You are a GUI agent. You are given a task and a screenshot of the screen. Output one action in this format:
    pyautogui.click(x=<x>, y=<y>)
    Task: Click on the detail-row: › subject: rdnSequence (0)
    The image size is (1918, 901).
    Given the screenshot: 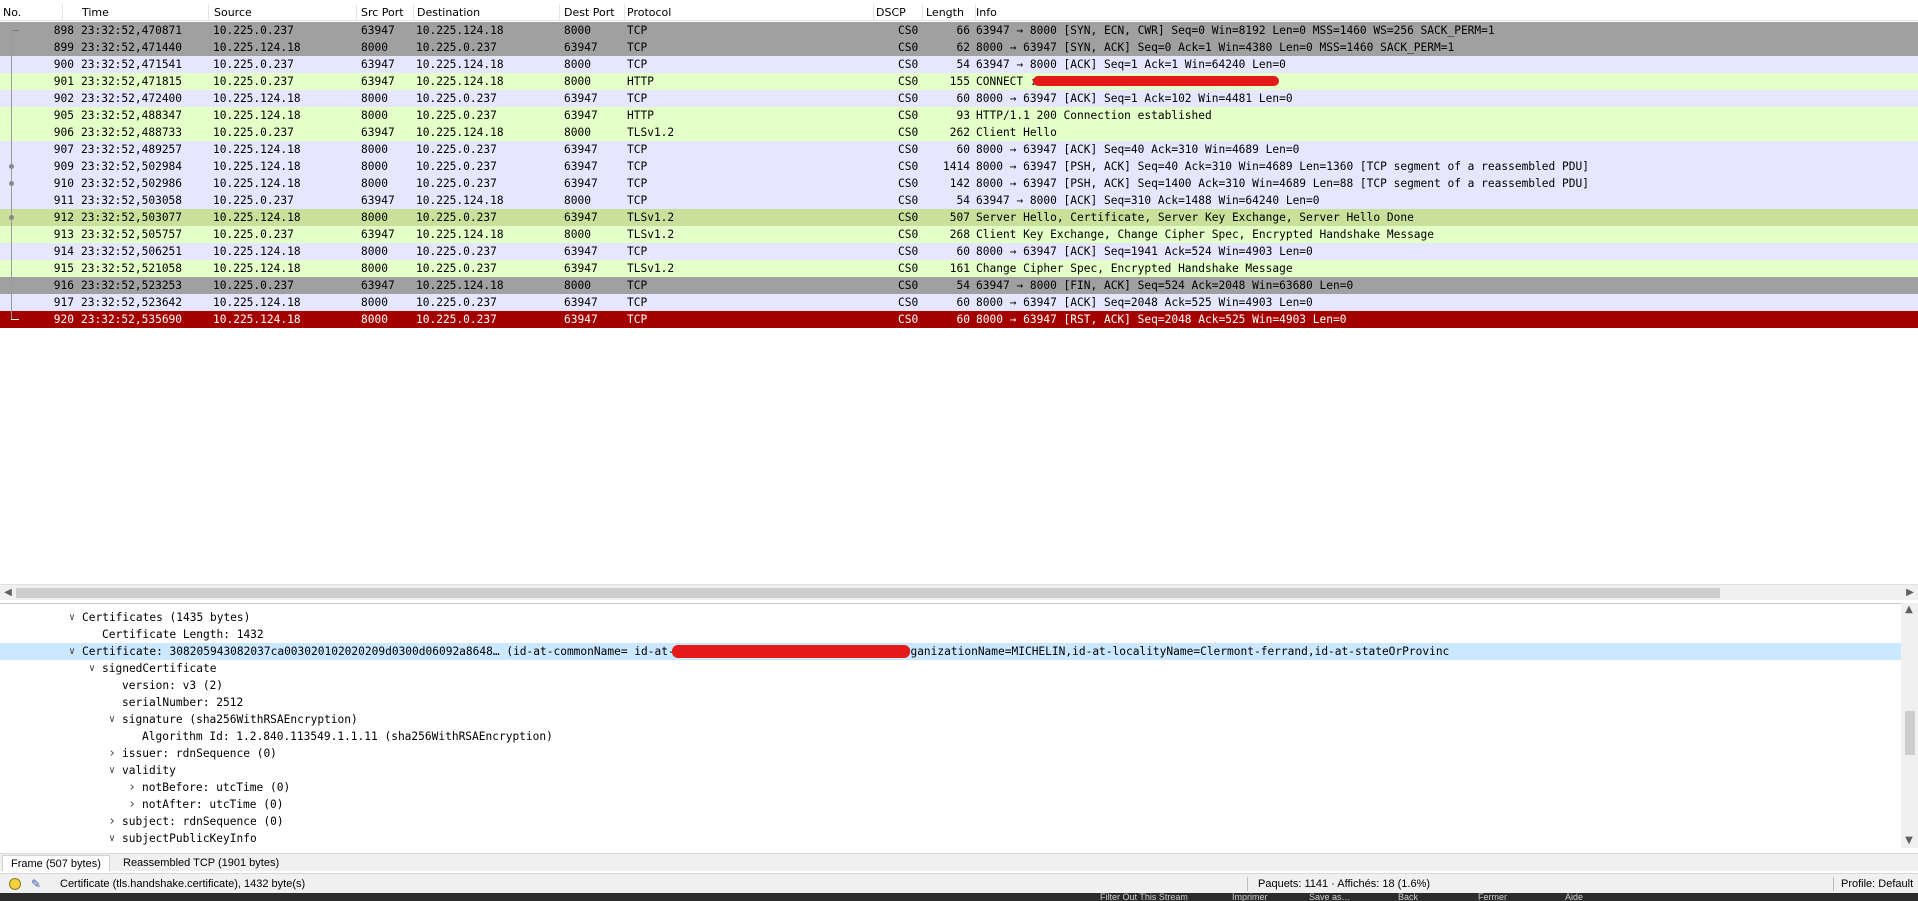 What is the action you would take?
    pyautogui.click(x=950, y=821)
    